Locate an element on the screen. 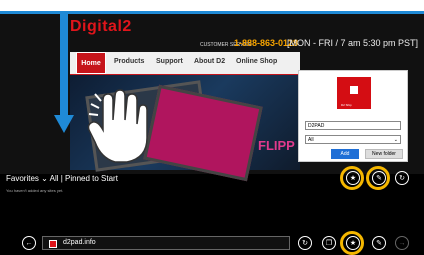  add-favorite-popup: D2 Ship D2PAD All ⌄ Add New folder is located at coordinates (353, 116).